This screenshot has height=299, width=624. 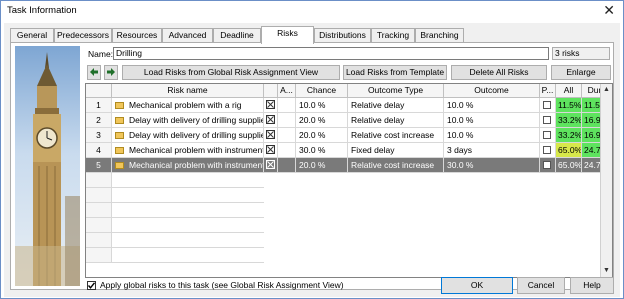 I want to click on risk-name-text: Delay with delivery of drilling supplie, so click(x=196, y=135).